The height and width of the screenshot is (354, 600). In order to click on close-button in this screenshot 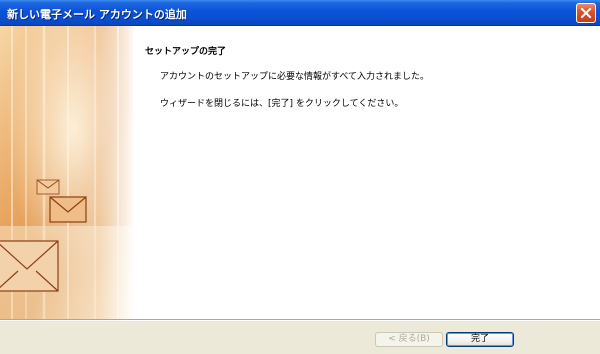, I will do `click(586, 13)`.